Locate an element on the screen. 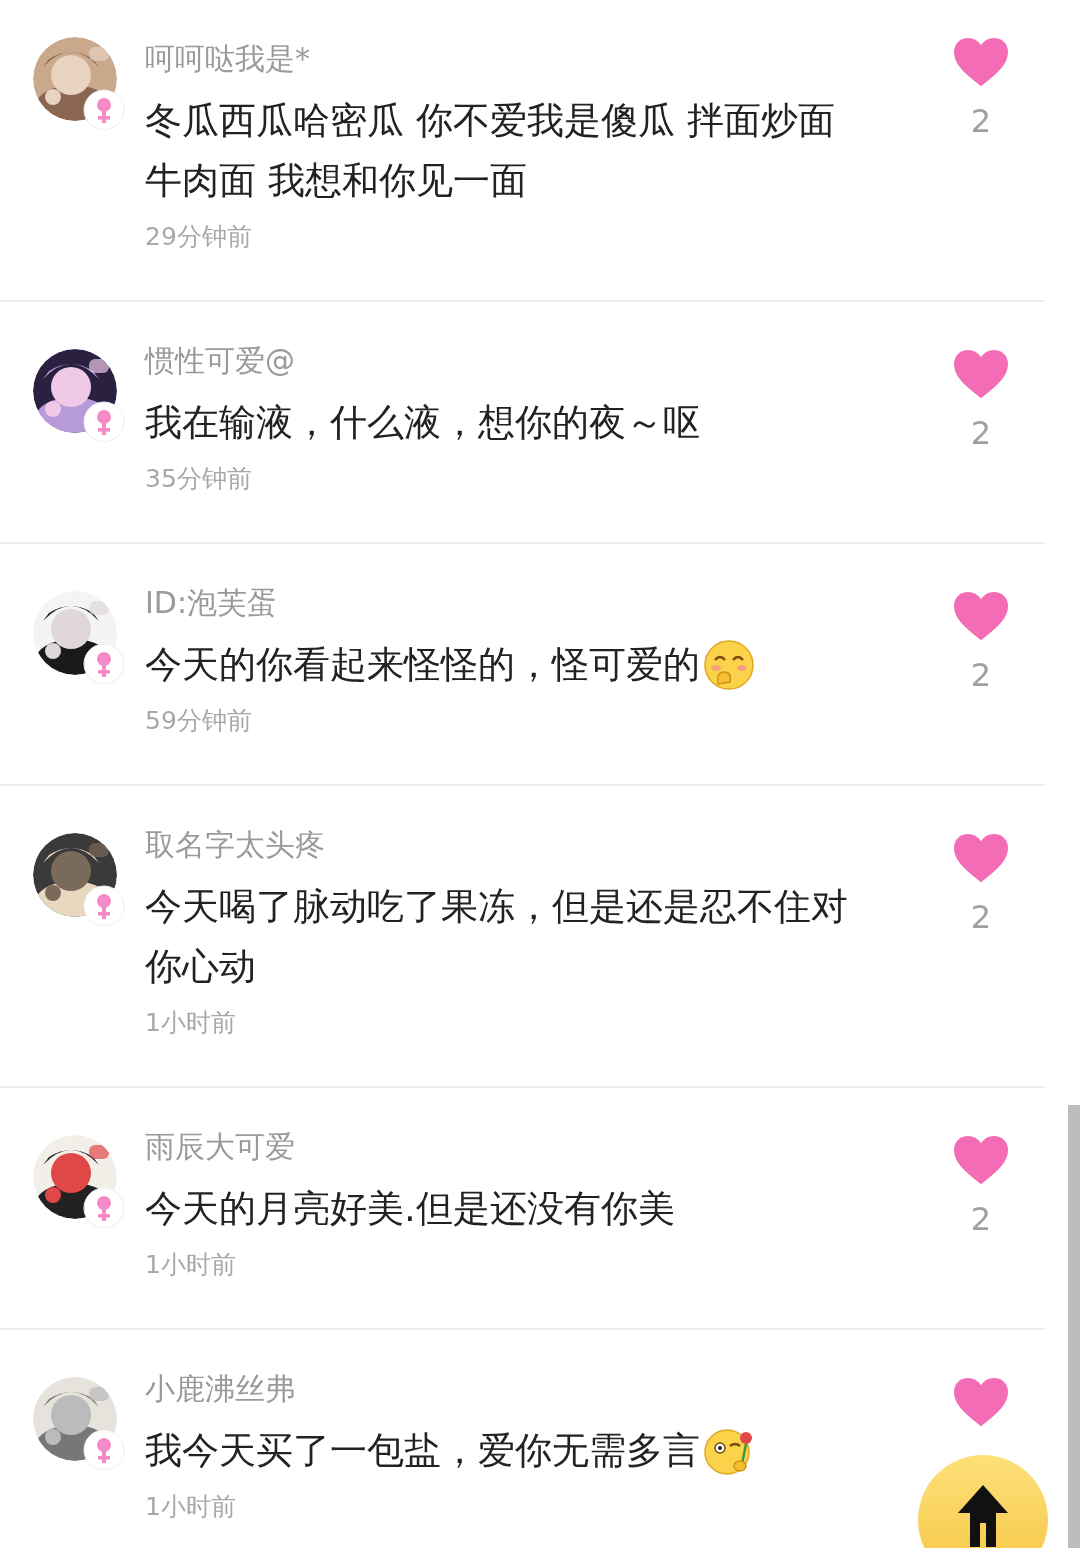  comment-text: 今天喝了脉动吃了果冻，但是还是忍不住对你心动 is located at coordinates (497, 937).